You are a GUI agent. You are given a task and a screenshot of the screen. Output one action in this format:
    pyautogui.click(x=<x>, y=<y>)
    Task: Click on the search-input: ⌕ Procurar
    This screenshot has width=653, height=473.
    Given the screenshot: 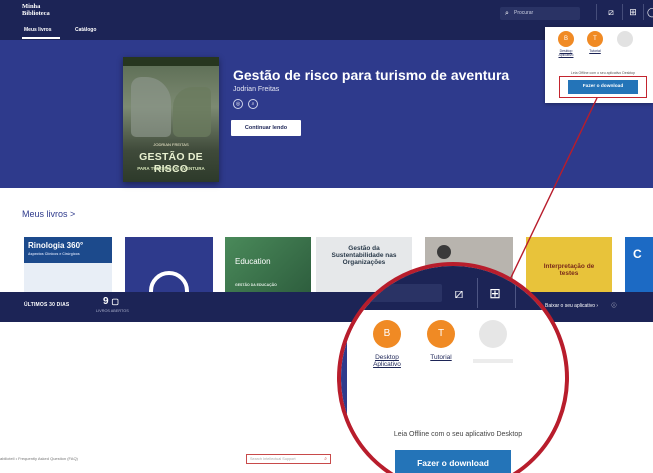 What is the action you would take?
    pyautogui.click(x=540, y=13)
    